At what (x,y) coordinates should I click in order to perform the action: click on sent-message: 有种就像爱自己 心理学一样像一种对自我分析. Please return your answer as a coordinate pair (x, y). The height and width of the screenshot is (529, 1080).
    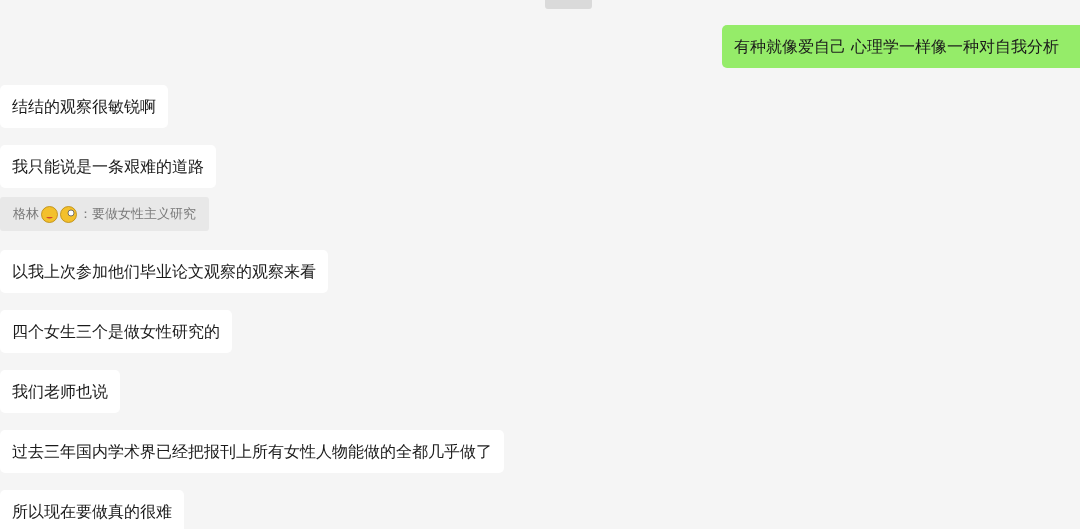
    Looking at the image, I should click on (901, 46).